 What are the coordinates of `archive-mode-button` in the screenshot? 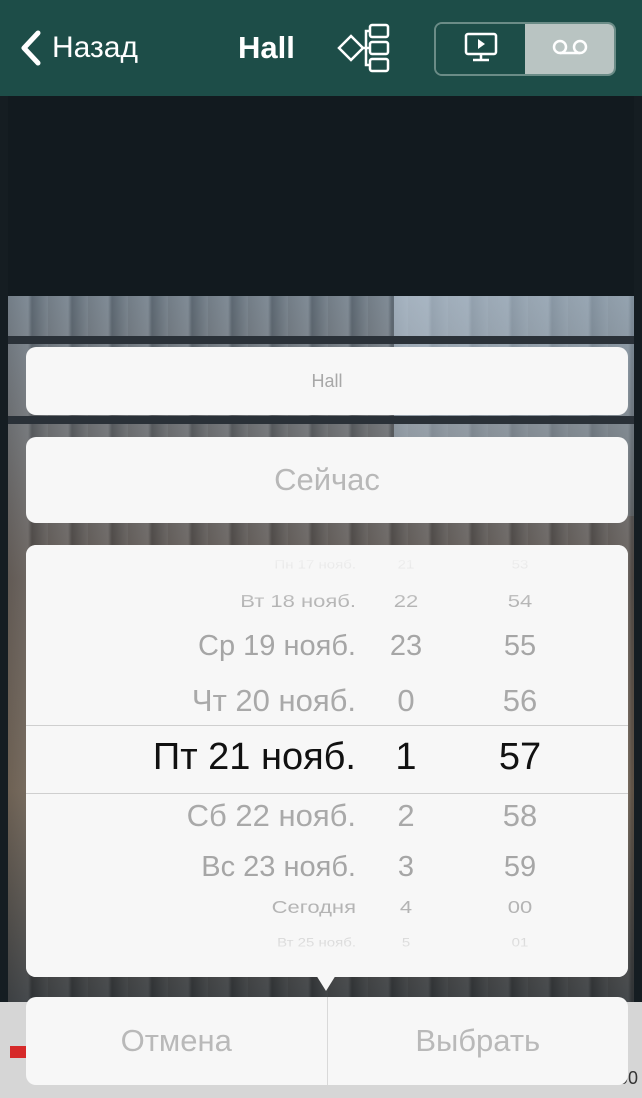 It's located at (569, 49).